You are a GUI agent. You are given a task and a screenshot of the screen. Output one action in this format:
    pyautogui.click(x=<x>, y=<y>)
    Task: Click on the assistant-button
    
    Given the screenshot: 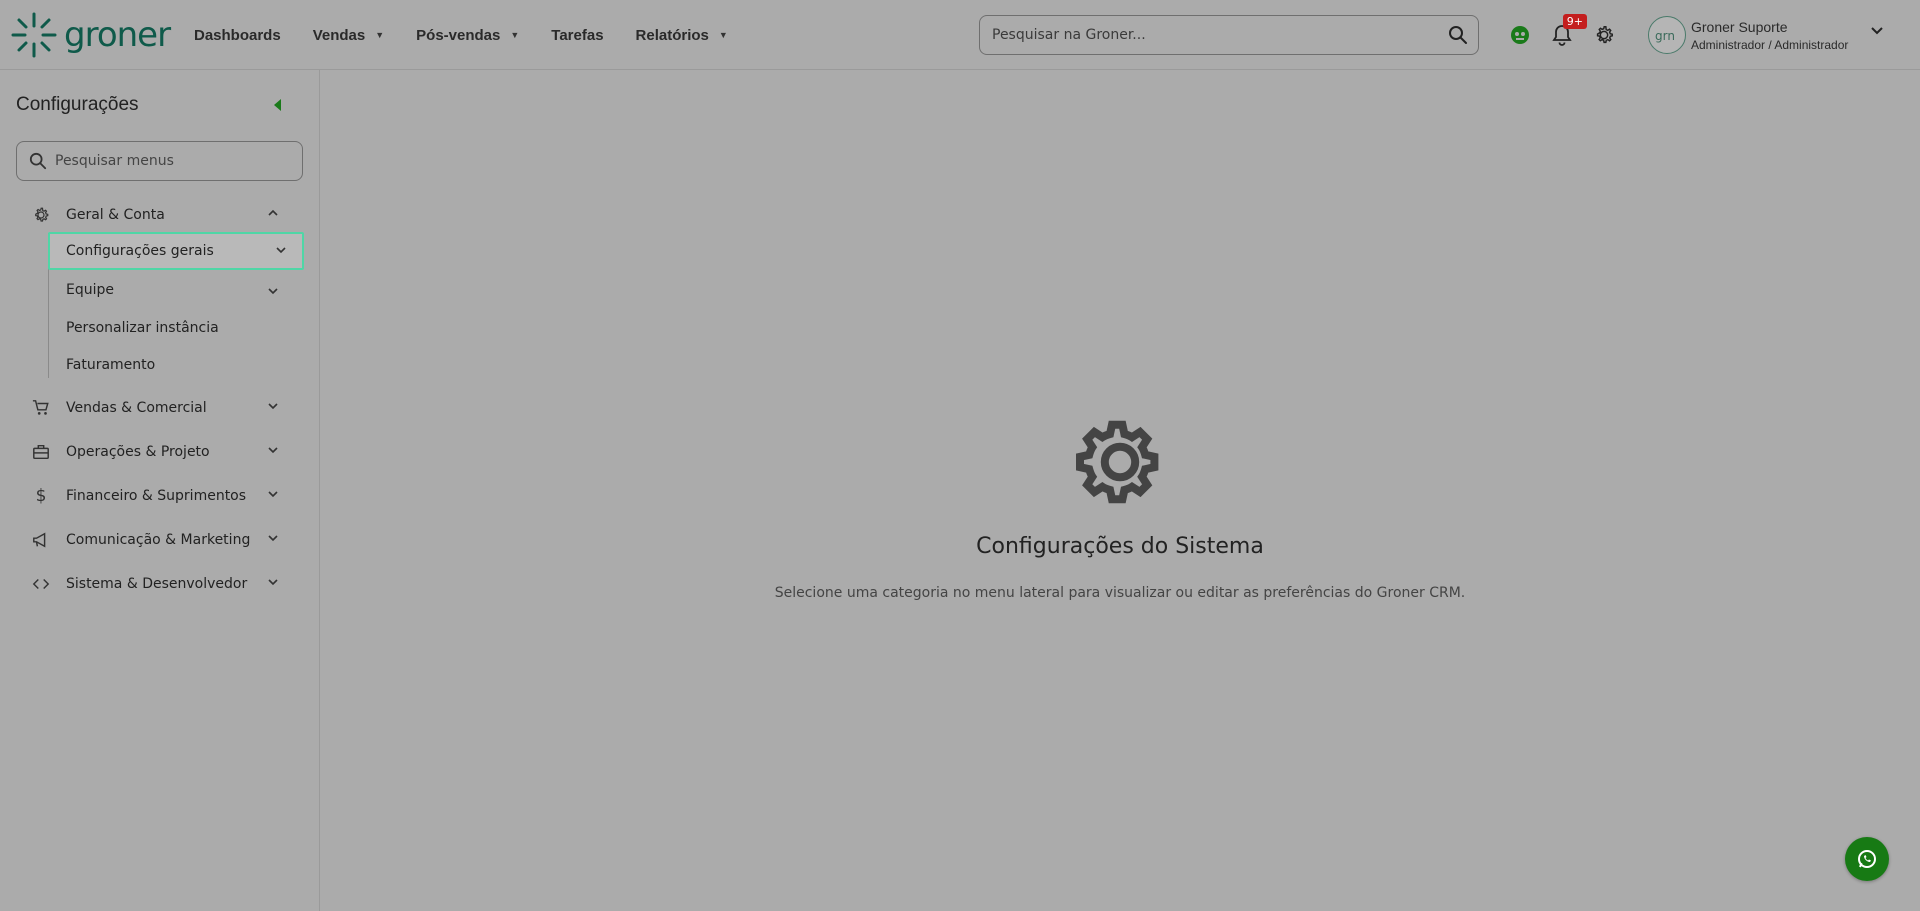 What is the action you would take?
    pyautogui.click(x=1520, y=35)
    